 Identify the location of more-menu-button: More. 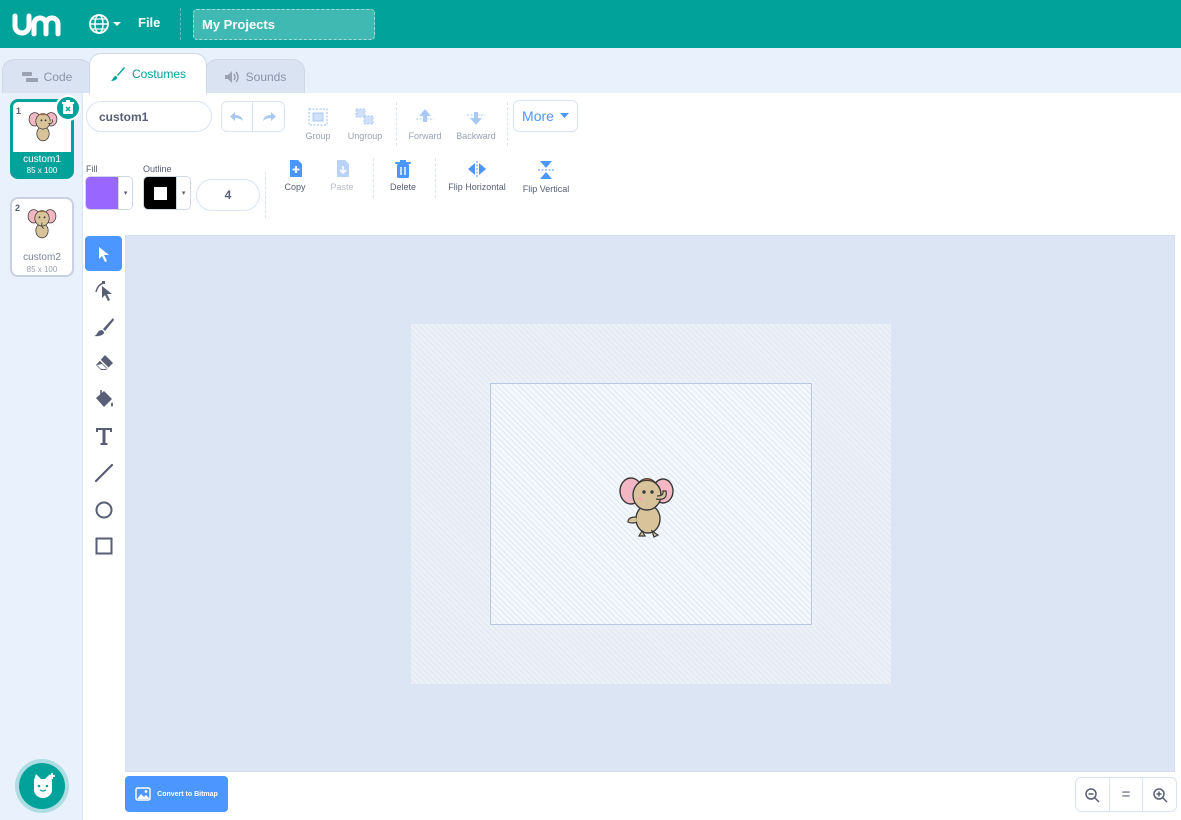
(545, 116).